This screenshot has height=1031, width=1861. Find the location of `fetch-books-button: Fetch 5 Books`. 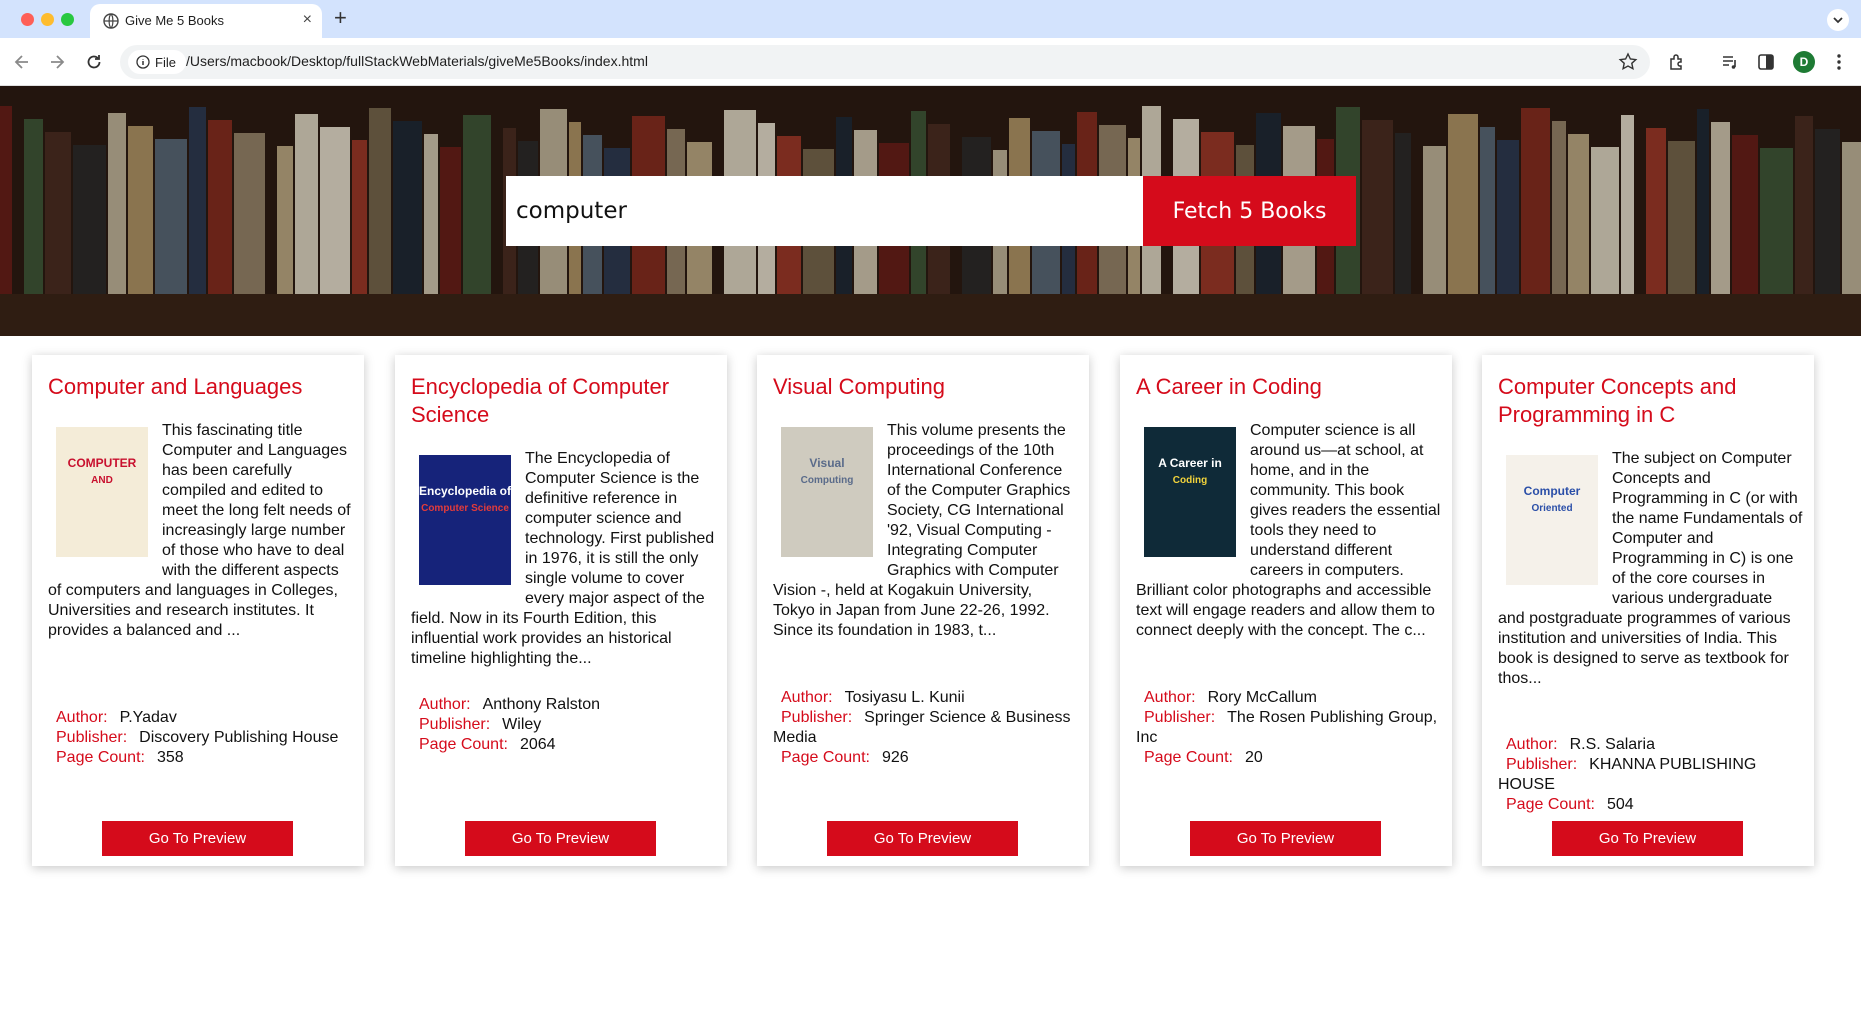

fetch-books-button: Fetch 5 Books is located at coordinates (1249, 211).